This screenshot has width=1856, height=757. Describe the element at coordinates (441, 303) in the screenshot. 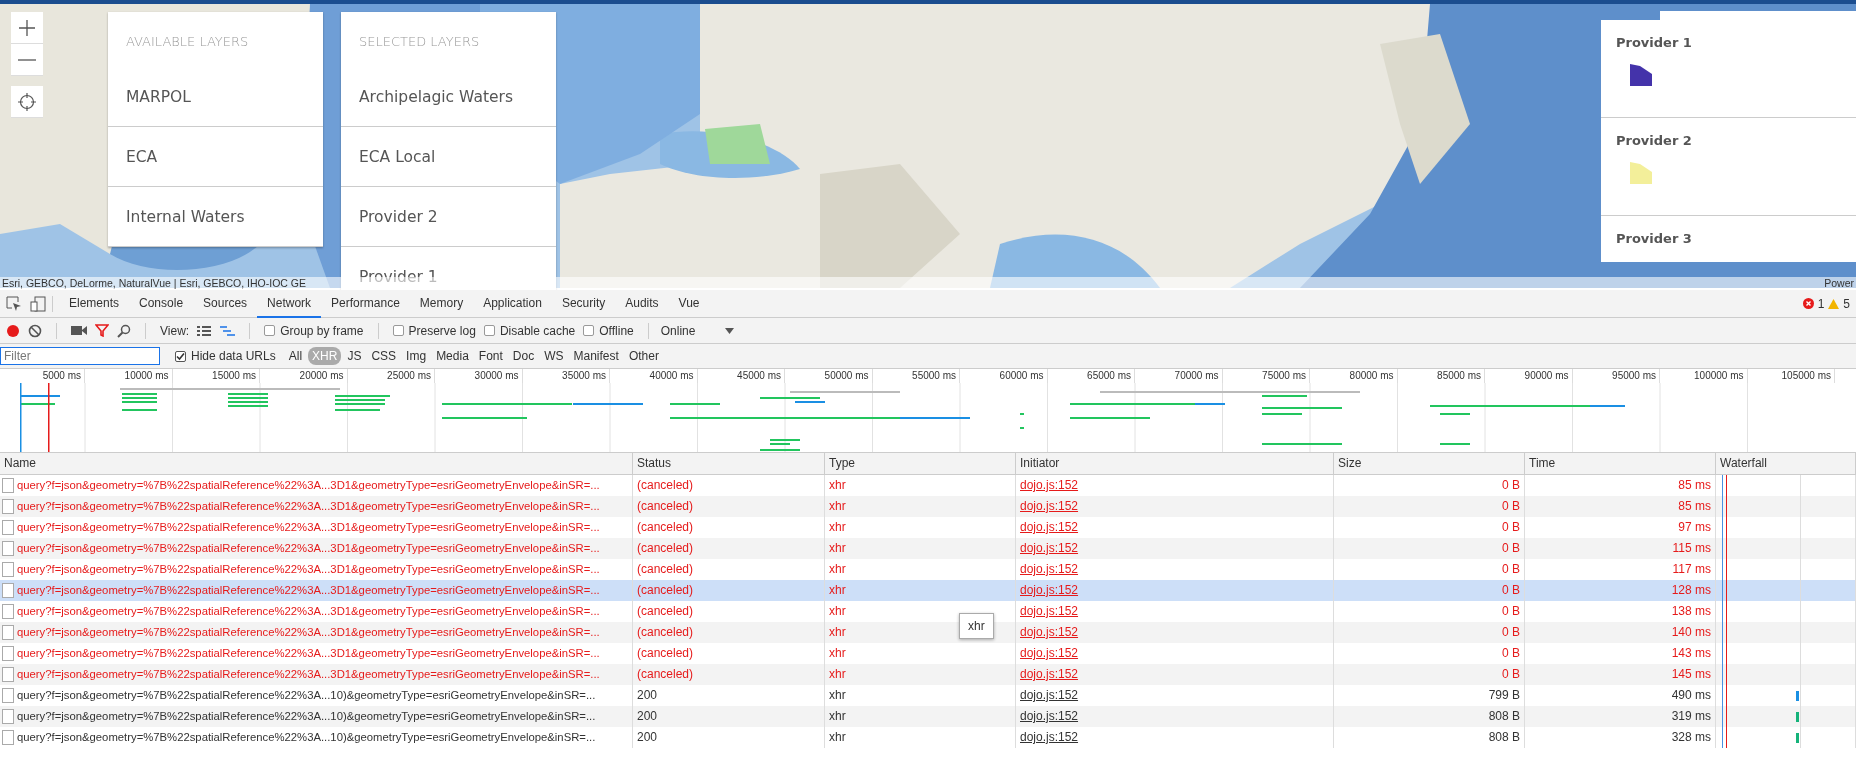

I see `devtools-tab: Memory` at that location.